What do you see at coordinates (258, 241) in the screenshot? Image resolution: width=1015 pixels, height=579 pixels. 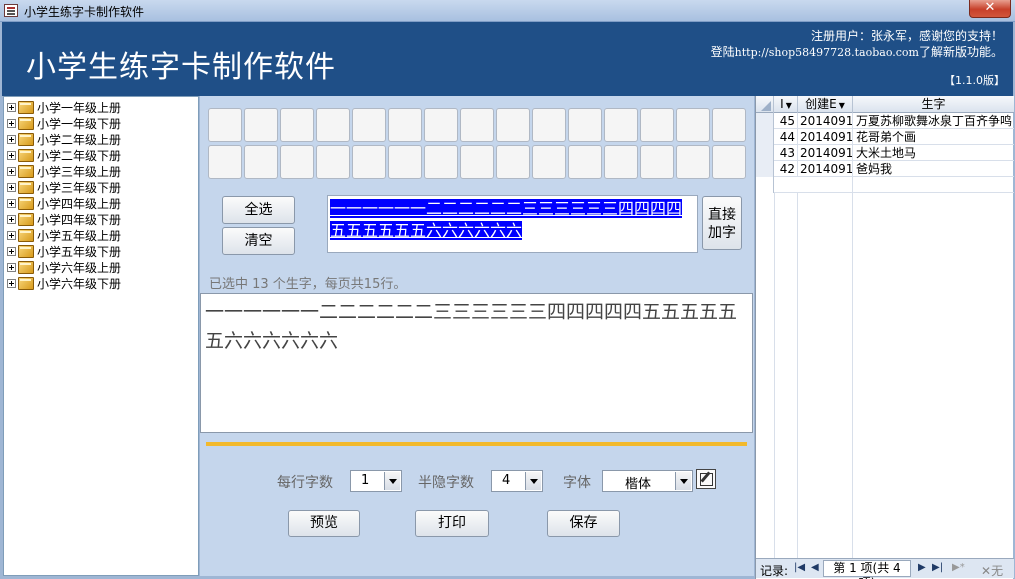 I see `clear-button: 清空` at bounding box center [258, 241].